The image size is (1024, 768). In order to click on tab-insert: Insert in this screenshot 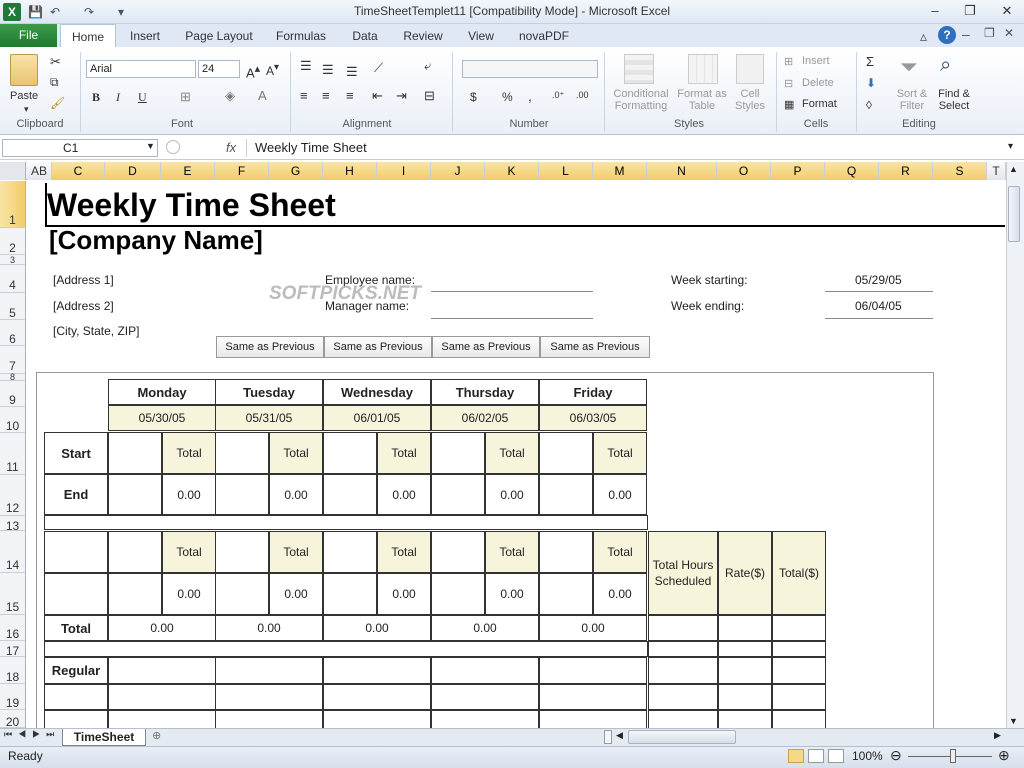, I will do `click(145, 36)`.